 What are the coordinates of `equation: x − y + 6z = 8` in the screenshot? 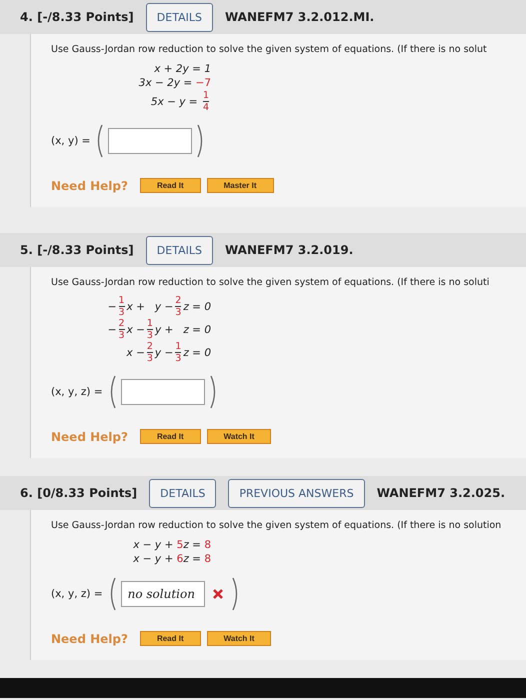 It's located at (172, 559).